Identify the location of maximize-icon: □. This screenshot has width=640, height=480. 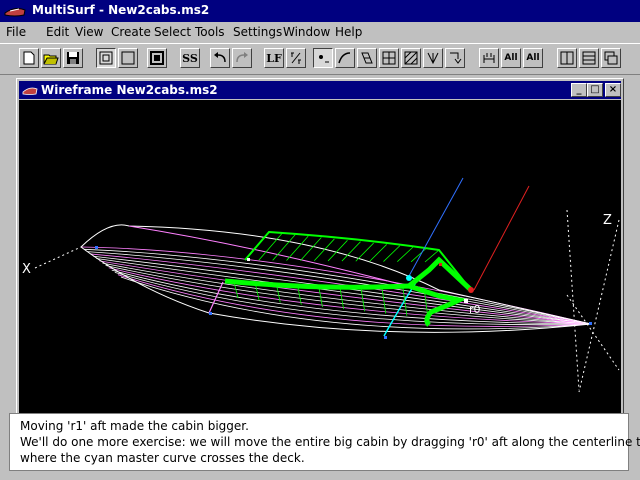
(595, 89).